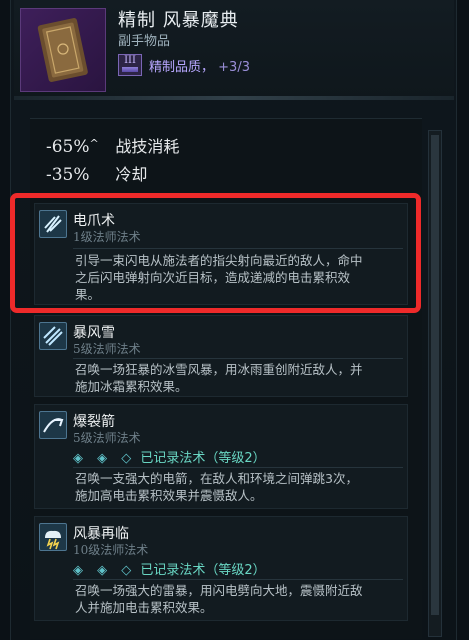  Describe the element at coordinates (435, 375) in the screenshot. I see `scrollbar-thumb` at that location.